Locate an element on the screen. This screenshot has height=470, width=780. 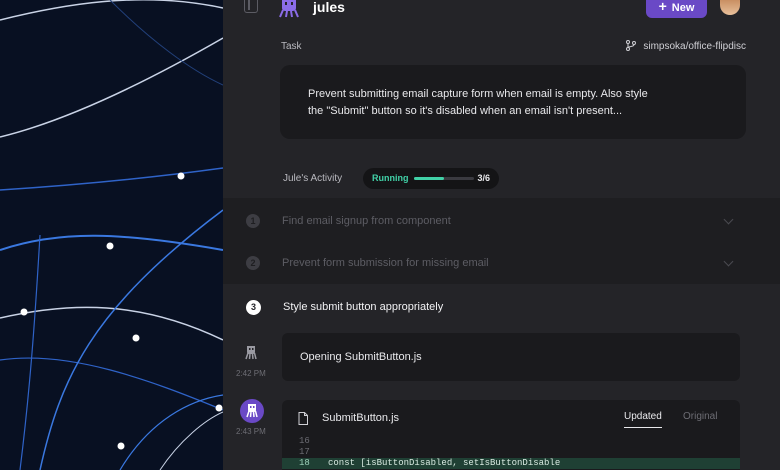
line-number: 17 is located at coordinates (304, 452).